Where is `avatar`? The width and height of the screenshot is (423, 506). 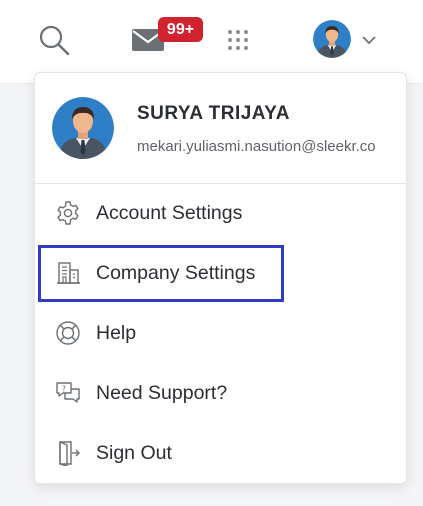 avatar is located at coordinates (332, 39).